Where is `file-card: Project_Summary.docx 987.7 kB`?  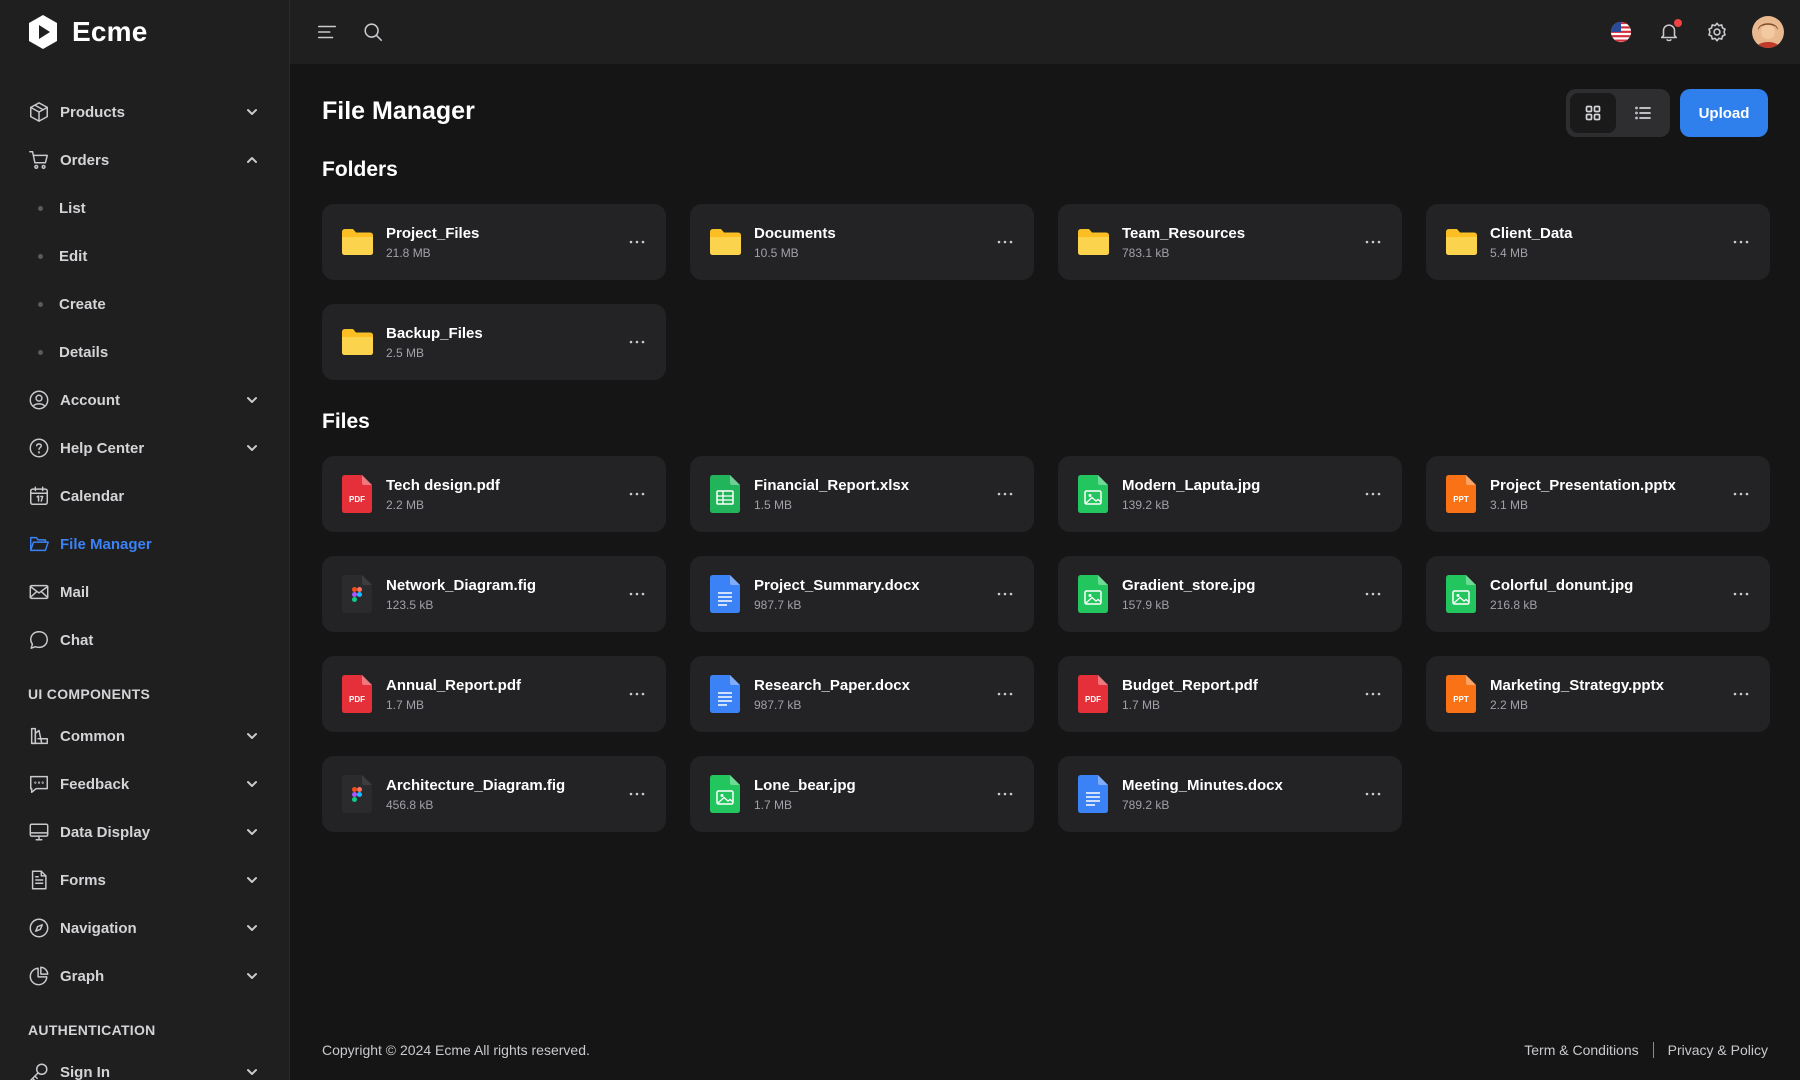
file-card: Project_Summary.docx 987.7 kB is located at coordinates (862, 594).